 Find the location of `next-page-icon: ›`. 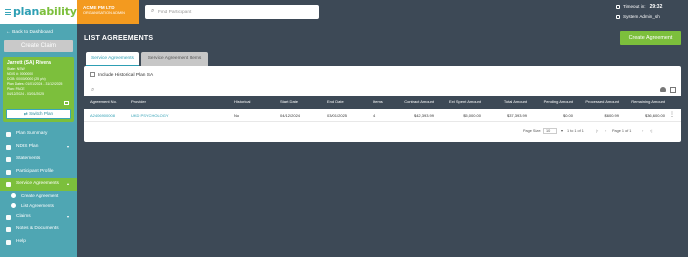

next-page-icon: › is located at coordinates (642, 131).